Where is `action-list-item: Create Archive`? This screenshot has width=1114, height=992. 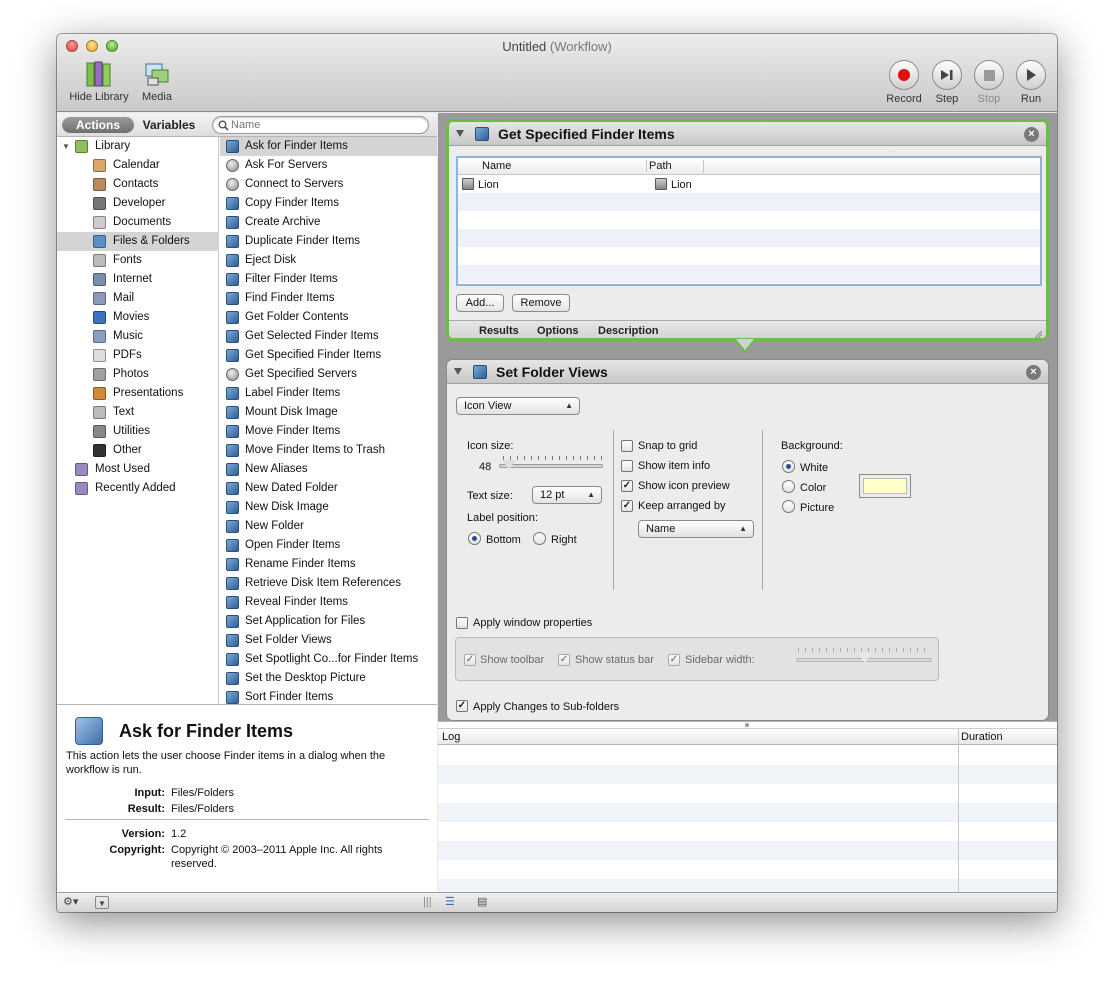
action-list-item: Create Archive is located at coordinates (328, 222).